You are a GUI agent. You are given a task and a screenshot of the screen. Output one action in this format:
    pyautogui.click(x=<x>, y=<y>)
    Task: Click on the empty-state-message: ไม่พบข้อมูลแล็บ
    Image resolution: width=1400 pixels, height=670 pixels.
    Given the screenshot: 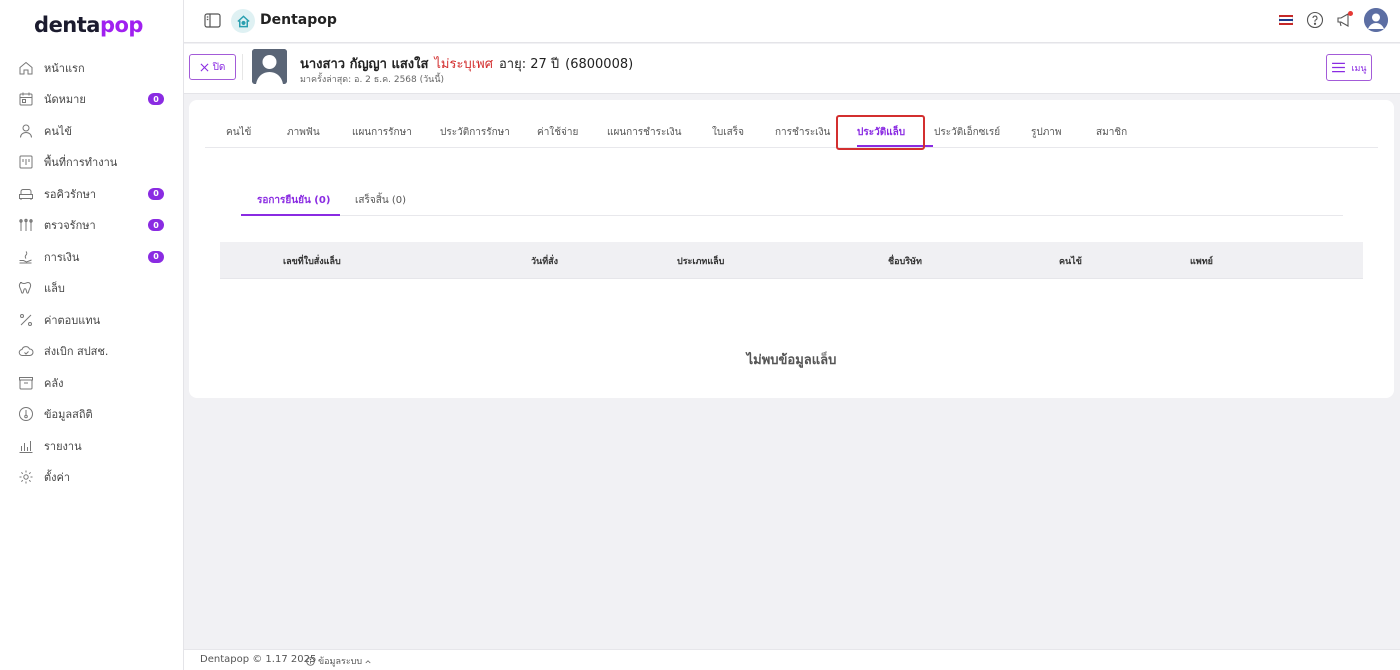 What is the action you would take?
    pyautogui.click(x=791, y=360)
    